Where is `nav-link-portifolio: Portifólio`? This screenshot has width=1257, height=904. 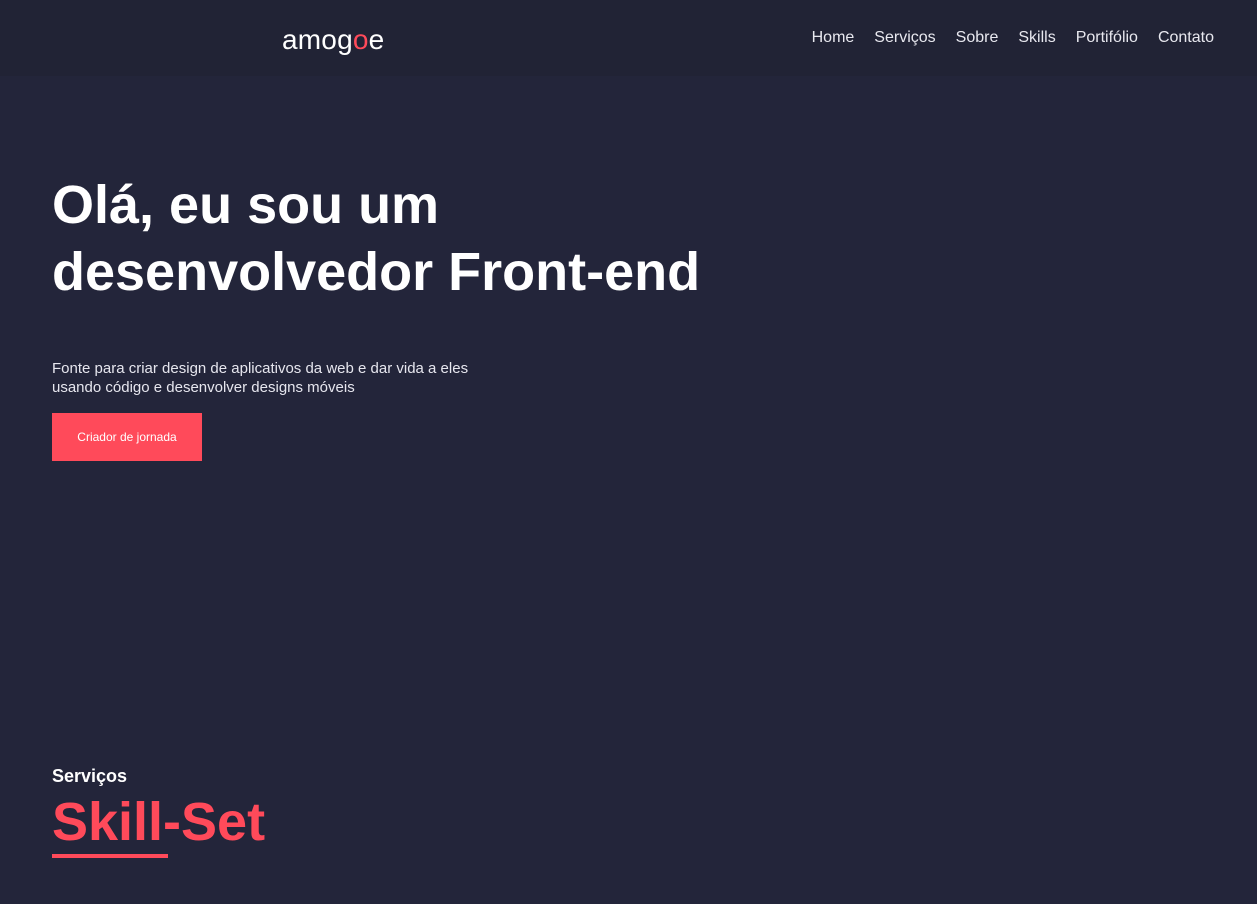 nav-link-portifolio: Portifólio is located at coordinates (1107, 38).